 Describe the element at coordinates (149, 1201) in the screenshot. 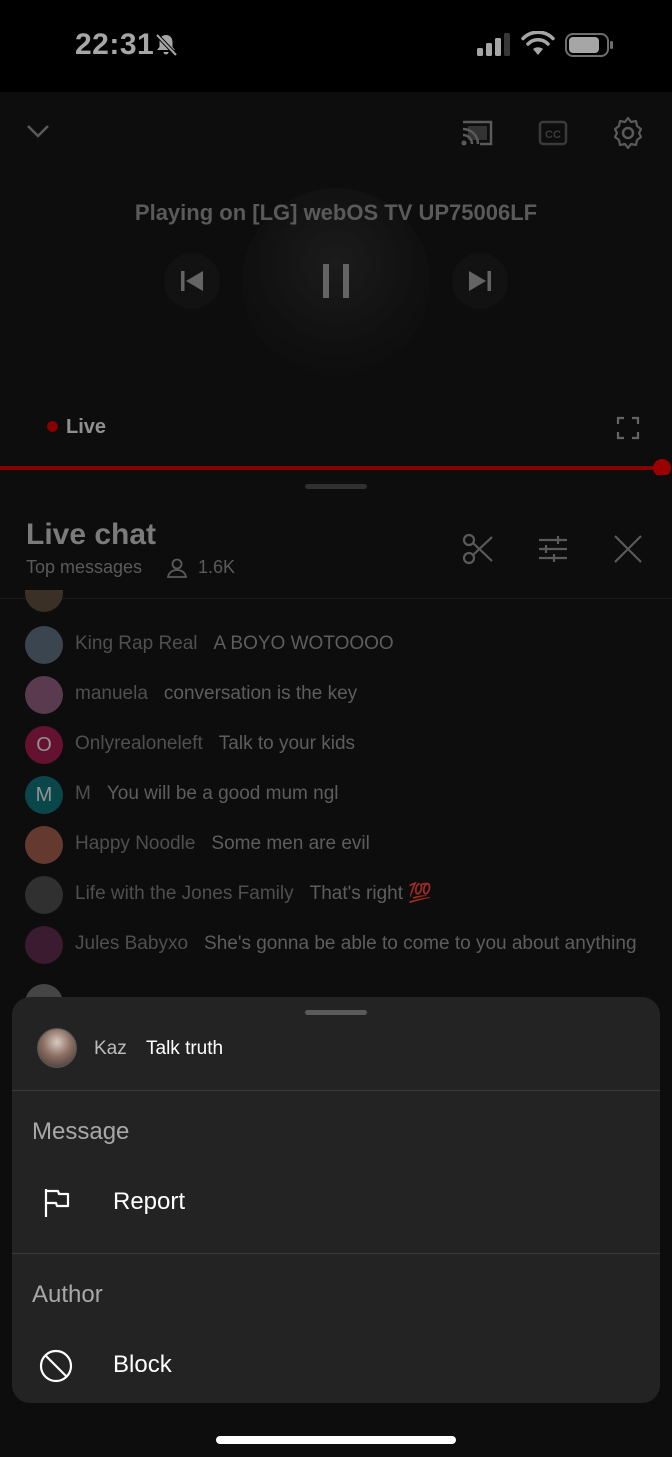

I see `report-label: Report` at that location.